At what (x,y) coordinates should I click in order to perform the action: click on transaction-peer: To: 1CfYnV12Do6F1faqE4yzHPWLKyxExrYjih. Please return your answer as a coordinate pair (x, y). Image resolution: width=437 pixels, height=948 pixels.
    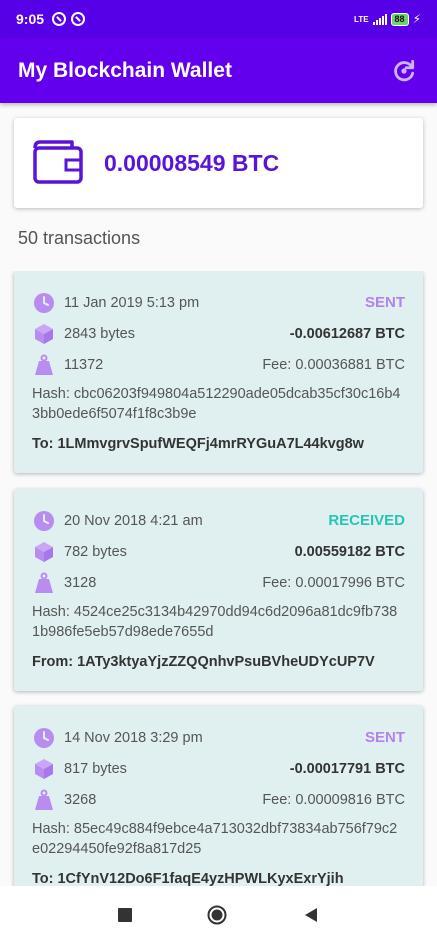
    Looking at the image, I should click on (188, 878).